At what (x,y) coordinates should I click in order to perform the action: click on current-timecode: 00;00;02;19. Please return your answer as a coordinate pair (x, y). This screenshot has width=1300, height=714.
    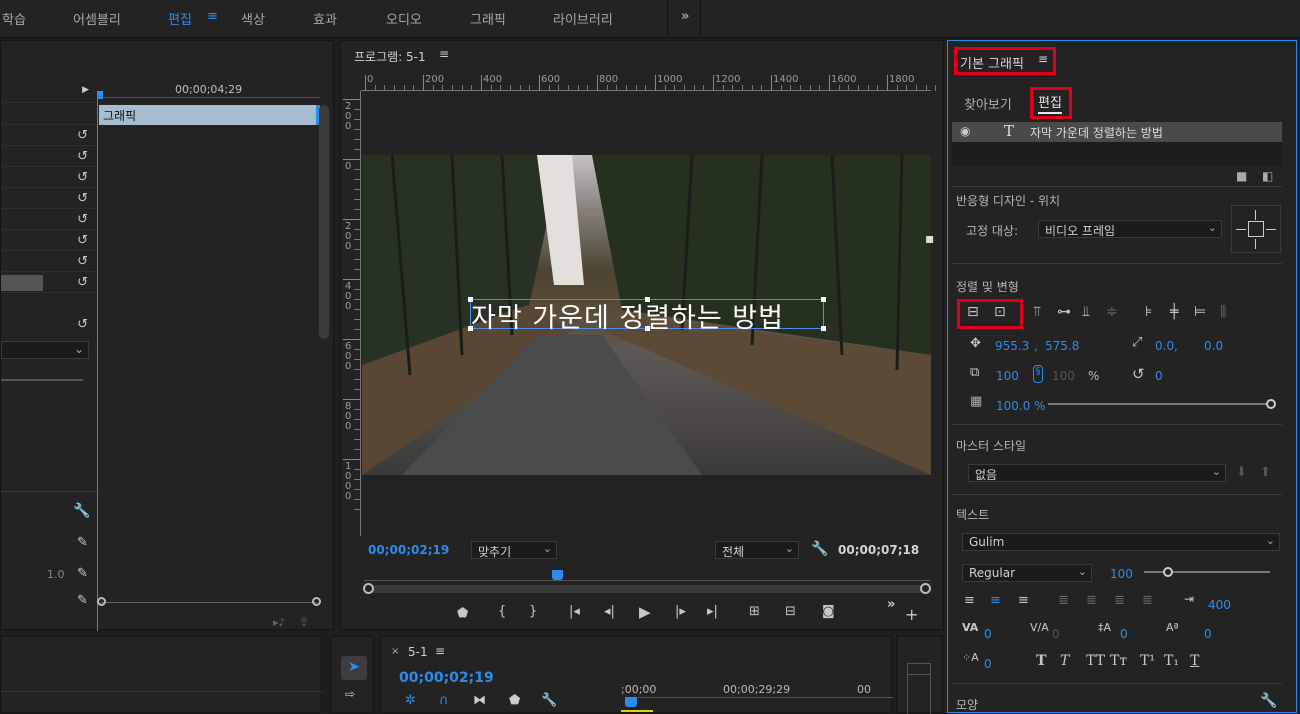
    Looking at the image, I should click on (408, 550).